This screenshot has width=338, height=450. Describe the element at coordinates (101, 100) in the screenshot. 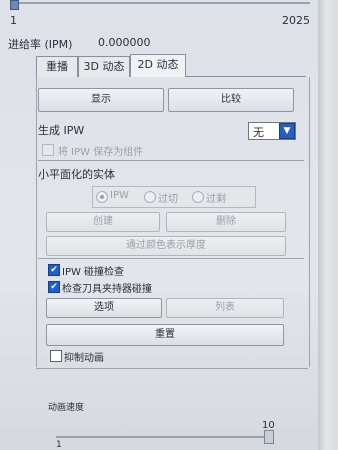

I see `display-button: 显示` at that location.